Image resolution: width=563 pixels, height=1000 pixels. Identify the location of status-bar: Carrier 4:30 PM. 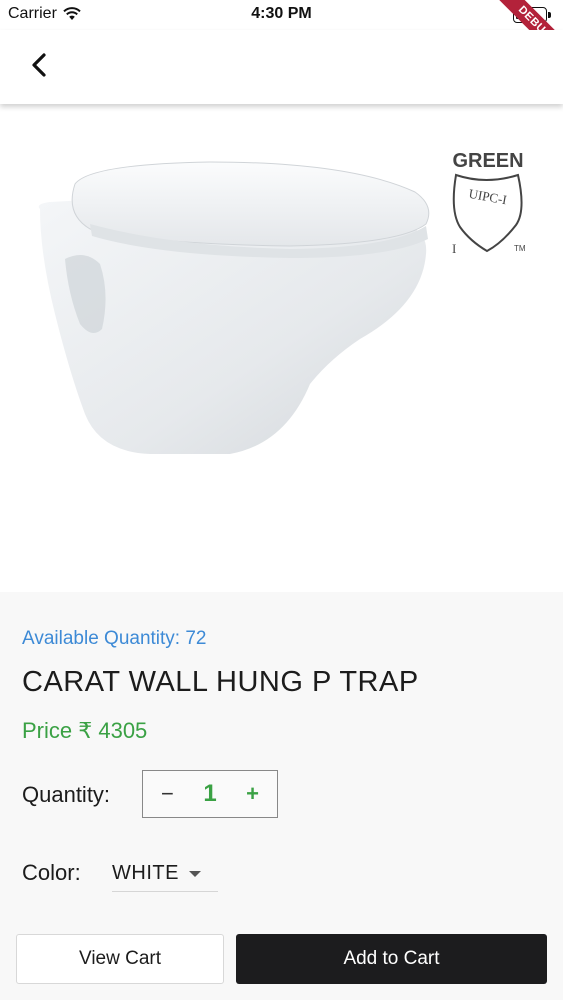
(281, 15).